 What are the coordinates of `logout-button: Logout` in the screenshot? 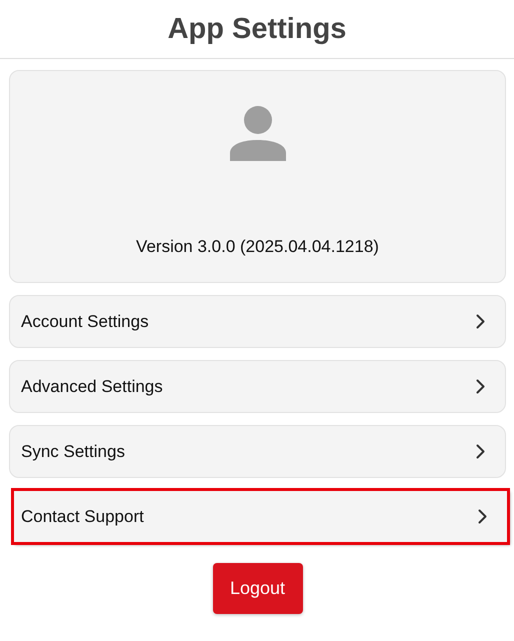 It's located at (257, 588).